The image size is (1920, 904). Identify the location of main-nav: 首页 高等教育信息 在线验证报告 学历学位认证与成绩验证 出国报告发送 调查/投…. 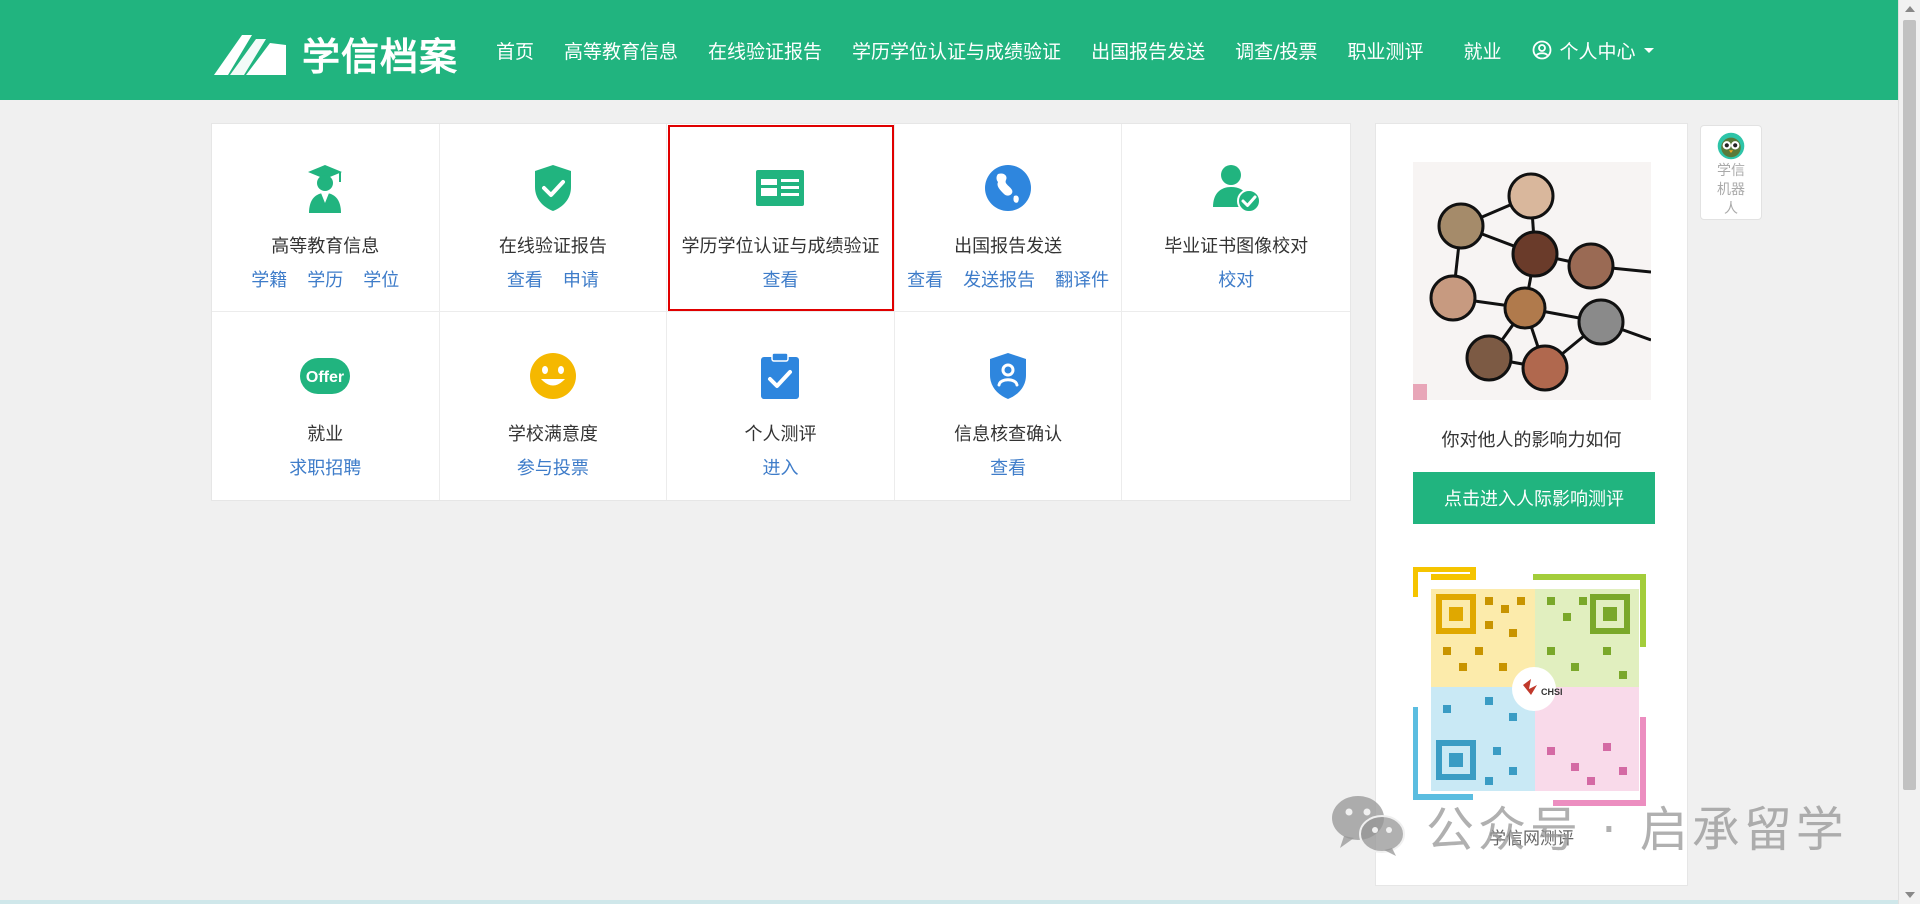
(1075, 50).